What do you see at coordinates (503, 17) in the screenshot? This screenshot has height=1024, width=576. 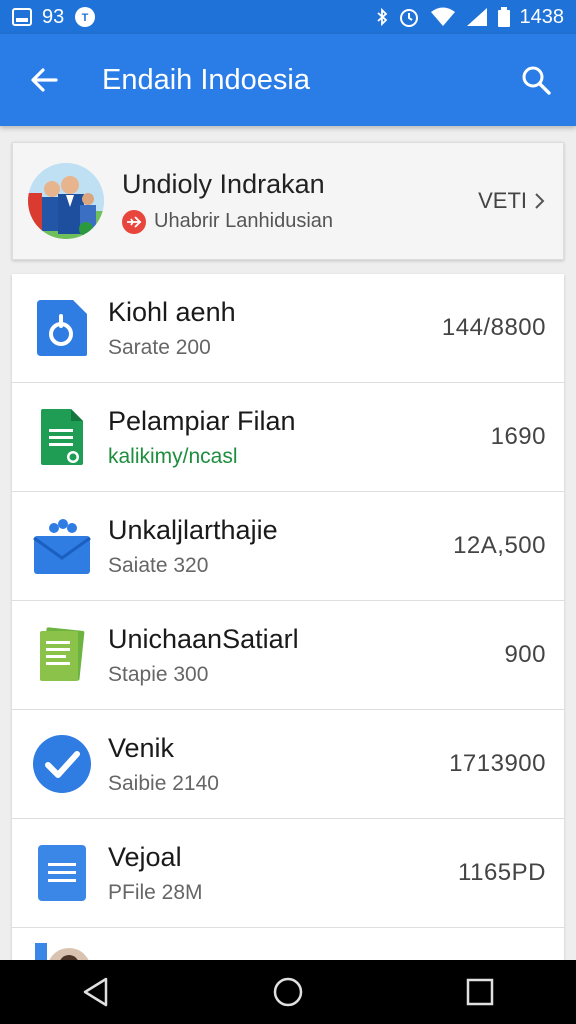 I see `battery-icon` at bounding box center [503, 17].